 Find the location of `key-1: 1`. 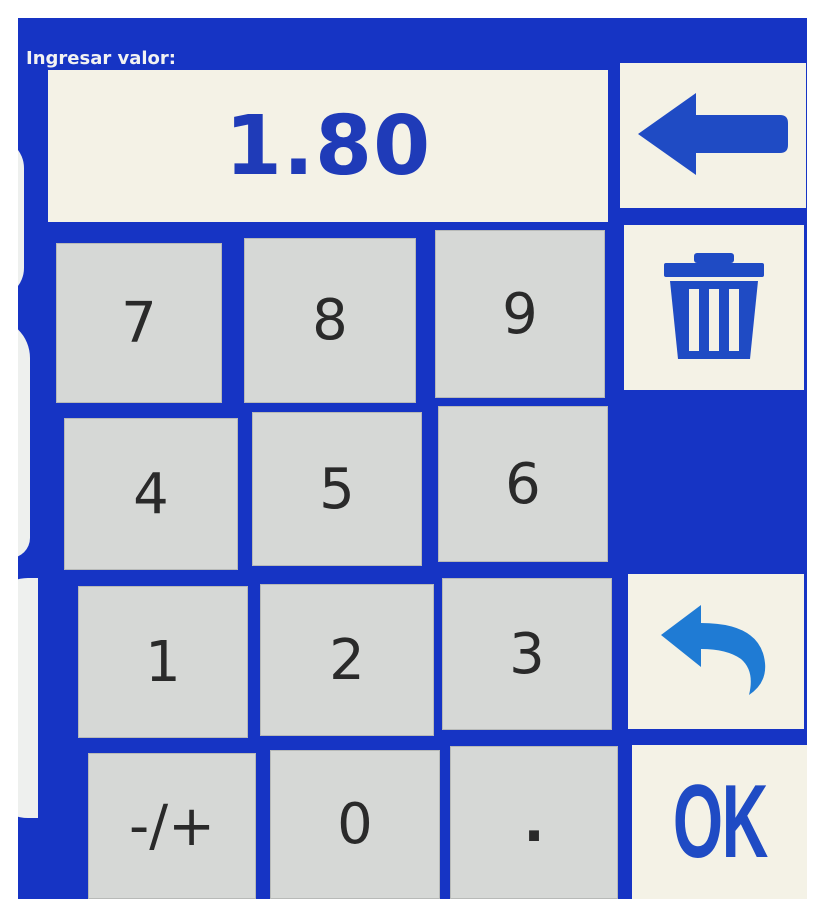

key-1: 1 is located at coordinates (163, 662).